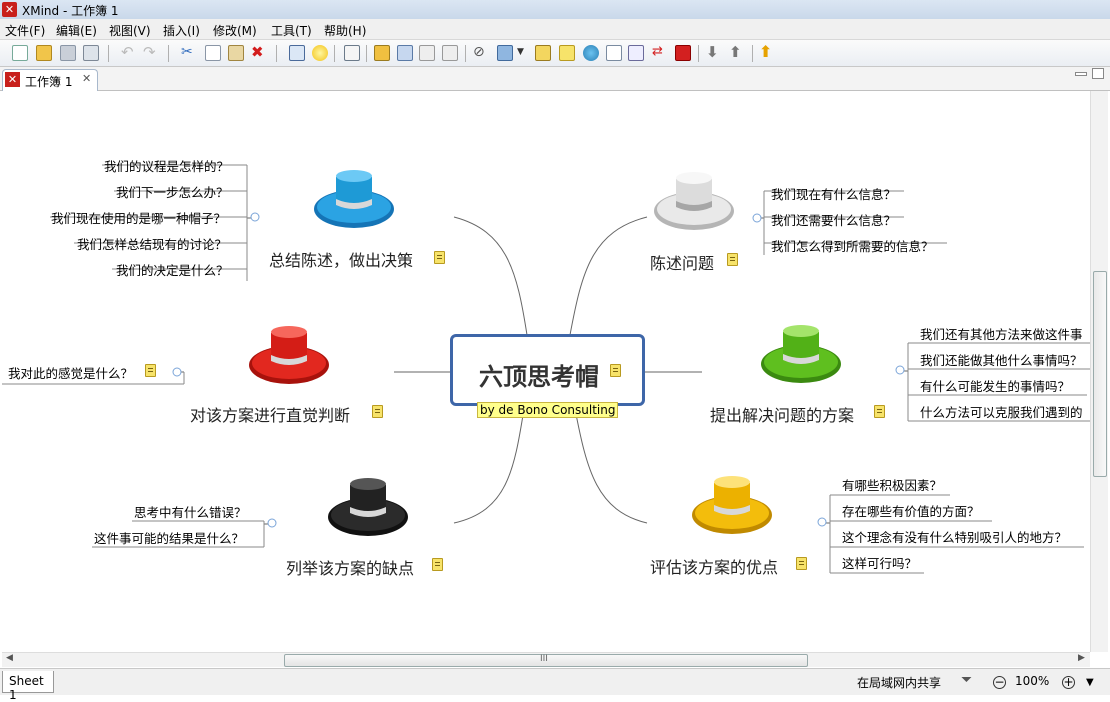  Describe the element at coordinates (782, 414) in the screenshot. I see `topic-green-title: 提出解决问题的方案` at that location.